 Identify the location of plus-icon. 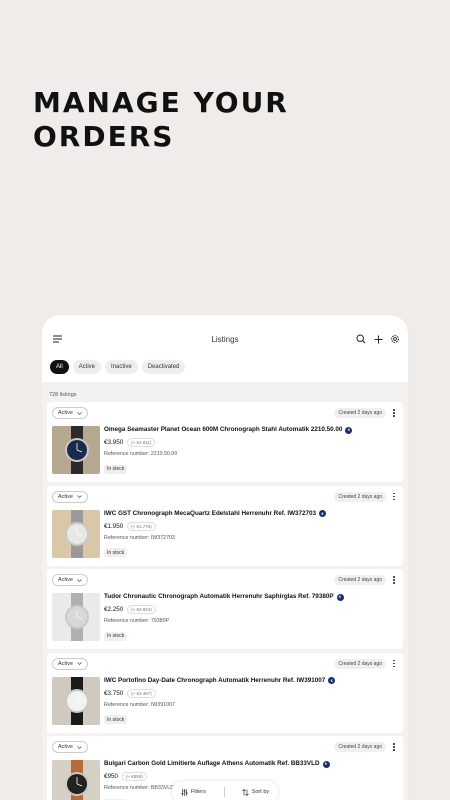
(378, 339).